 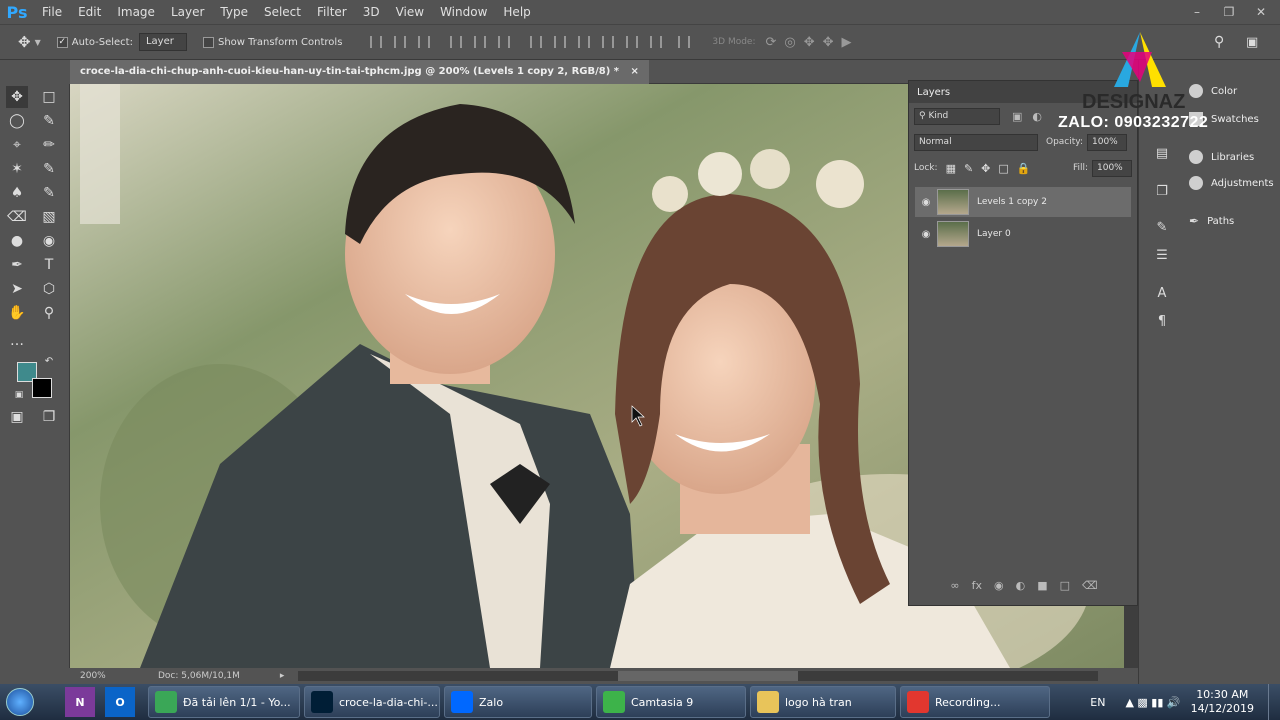 I want to click on quick-mask-icon: ▣, so click(x=17, y=417).